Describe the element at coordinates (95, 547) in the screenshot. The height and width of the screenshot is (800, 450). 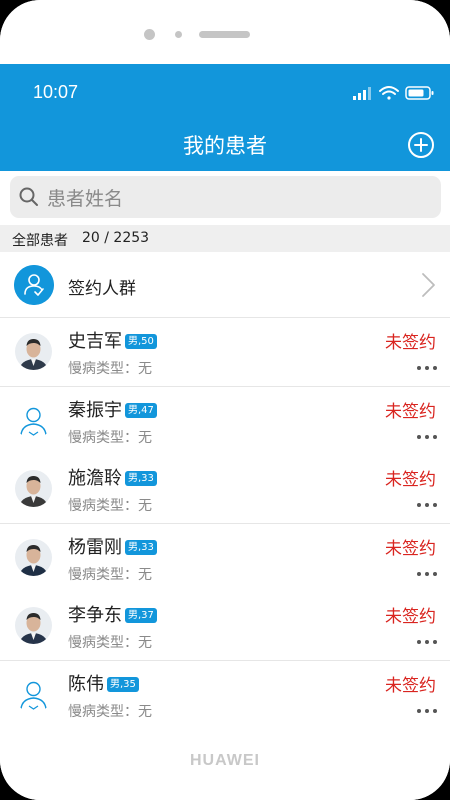
I see `patient-name-text: 杨雷刚` at that location.